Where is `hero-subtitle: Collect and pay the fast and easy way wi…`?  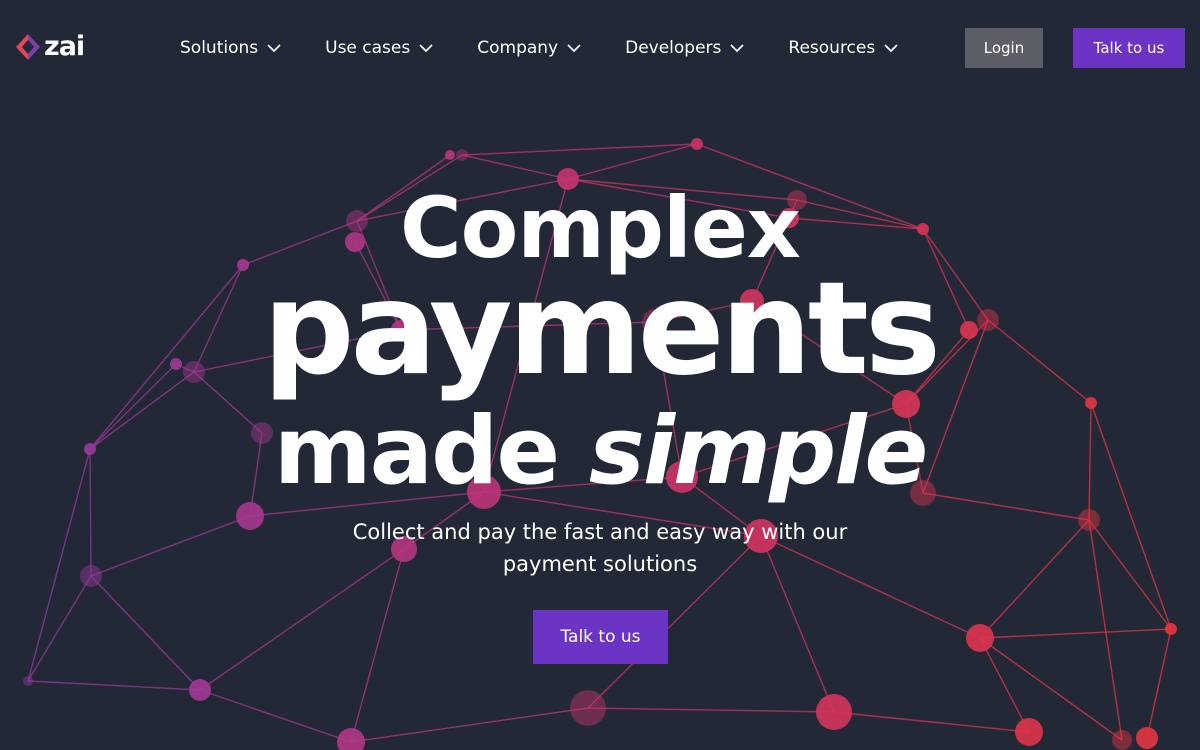 hero-subtitle: Collect and pay the fast and easy way wi… is located at coordinates (600, 548).